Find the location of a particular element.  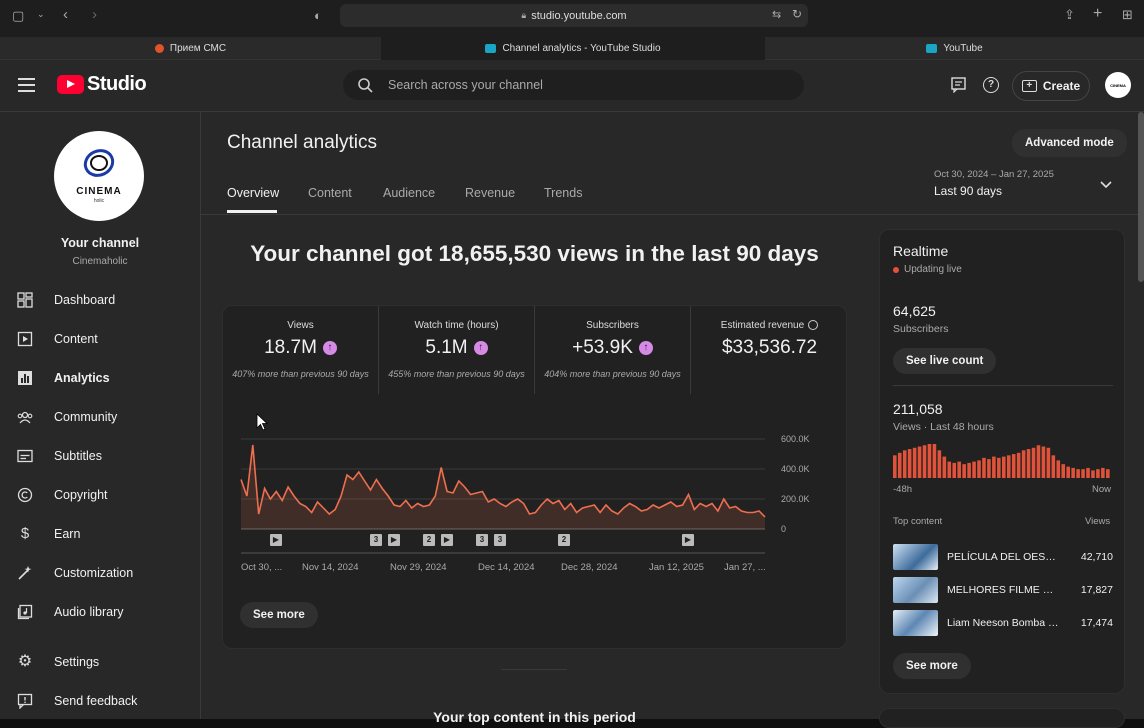

shield-icon: ◐ is located at coordinates (318, 15).